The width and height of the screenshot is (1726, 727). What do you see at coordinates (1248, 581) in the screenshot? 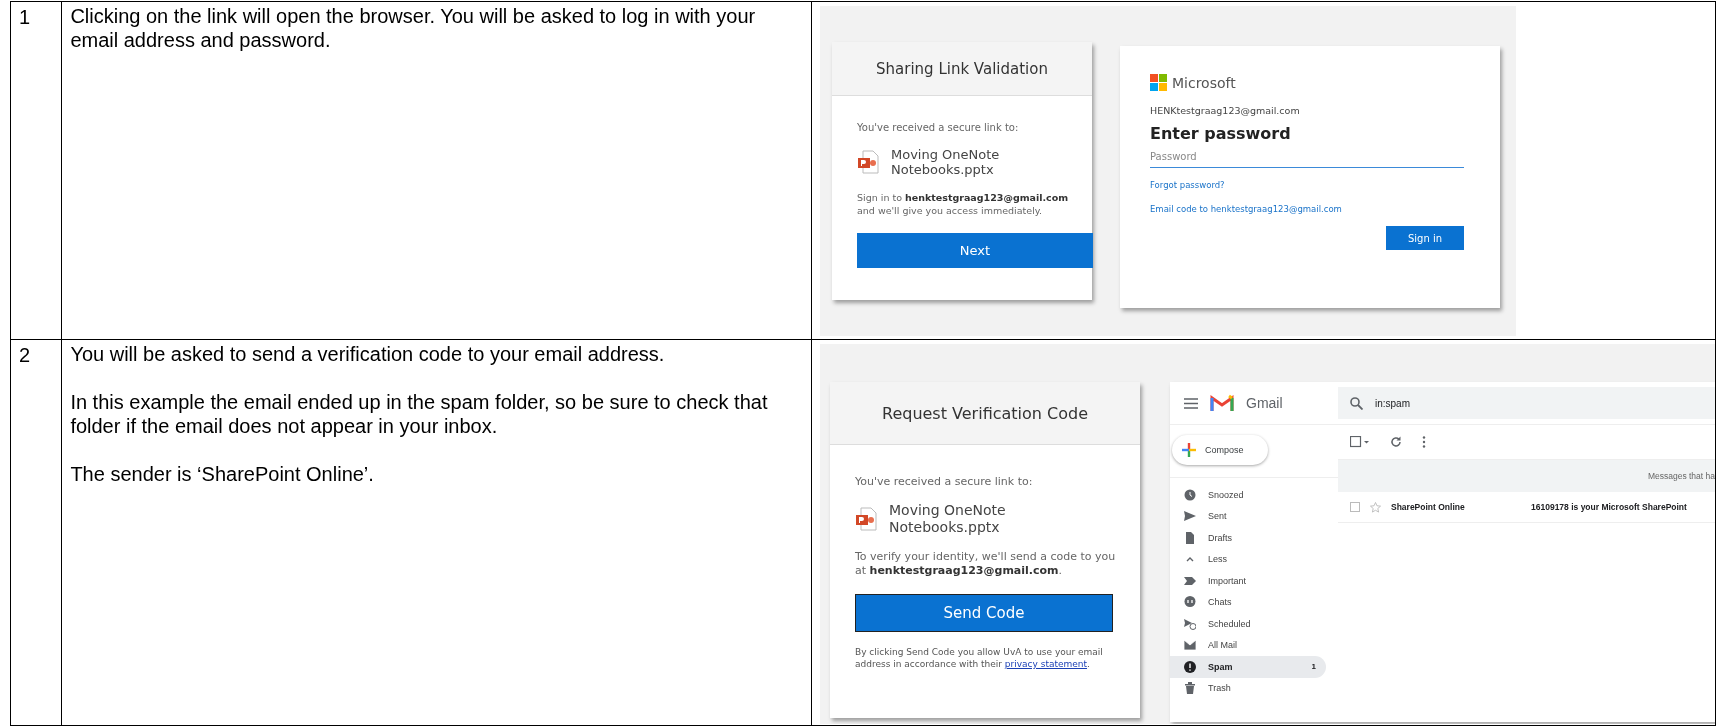
I see `folder-item: Important` at bounding box center [1248, 581].